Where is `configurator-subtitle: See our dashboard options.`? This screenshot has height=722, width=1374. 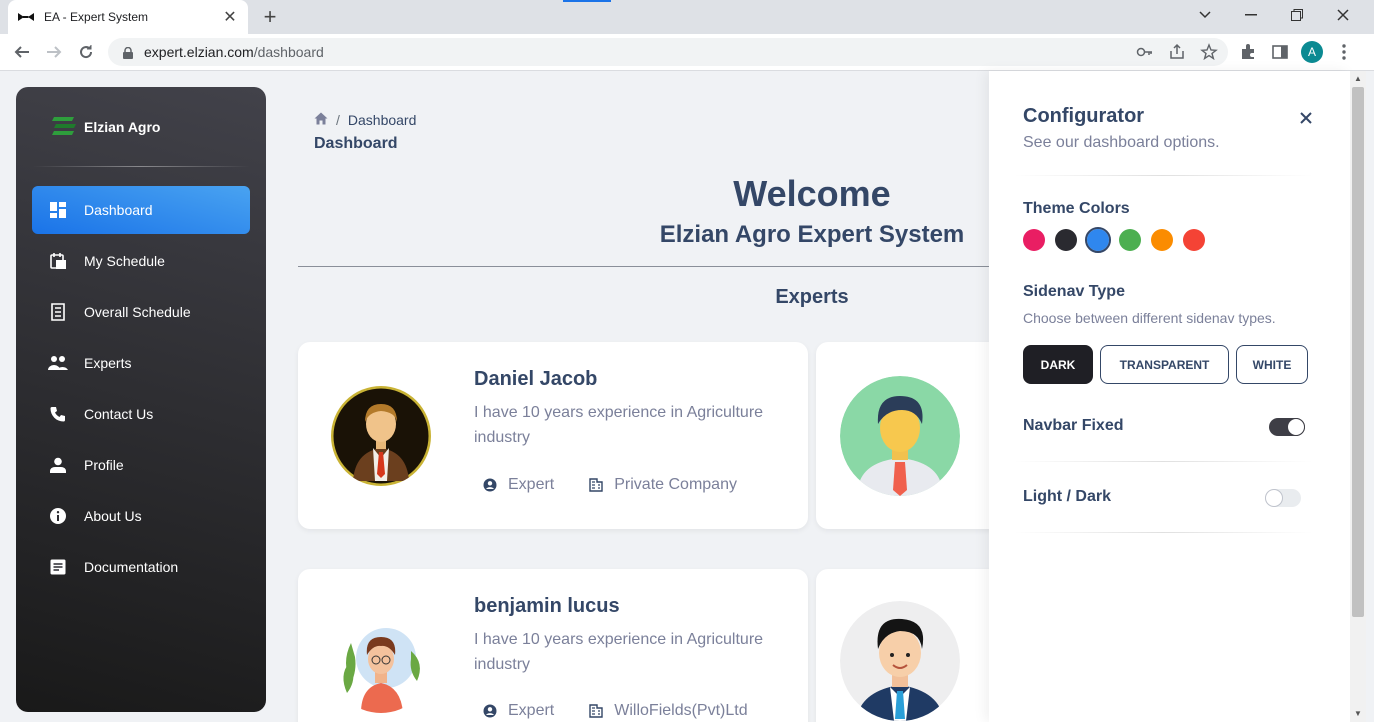 configurator-subtitle: See our dashboard options. is located at coordinates (1121, 142).